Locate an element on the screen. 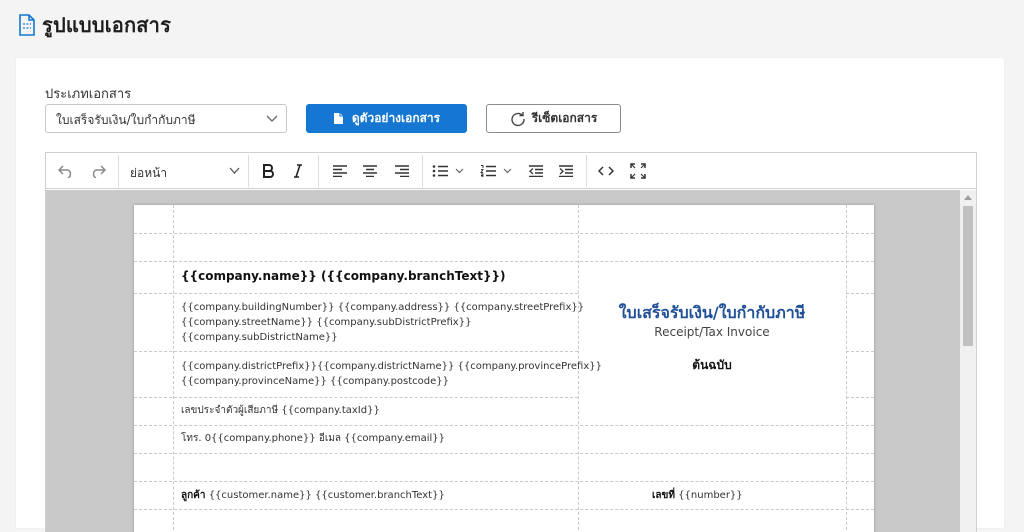 The width and height of the screenshot is (1024, 532). align-right-icon is located at coordinates (402, 171).